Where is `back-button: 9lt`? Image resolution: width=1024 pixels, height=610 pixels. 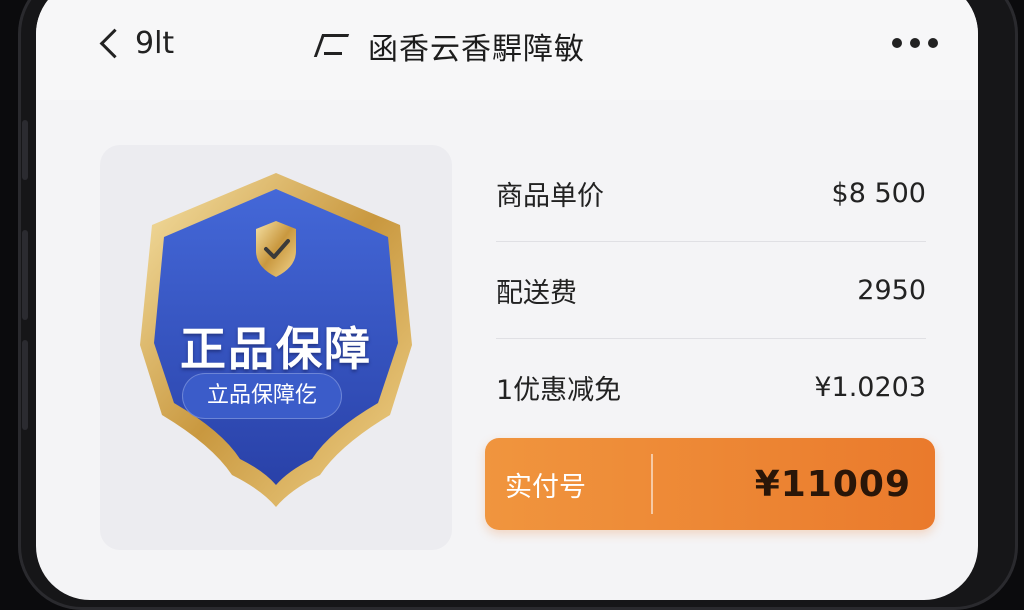 back-button: 9lt is located at coordinates (137, 43).